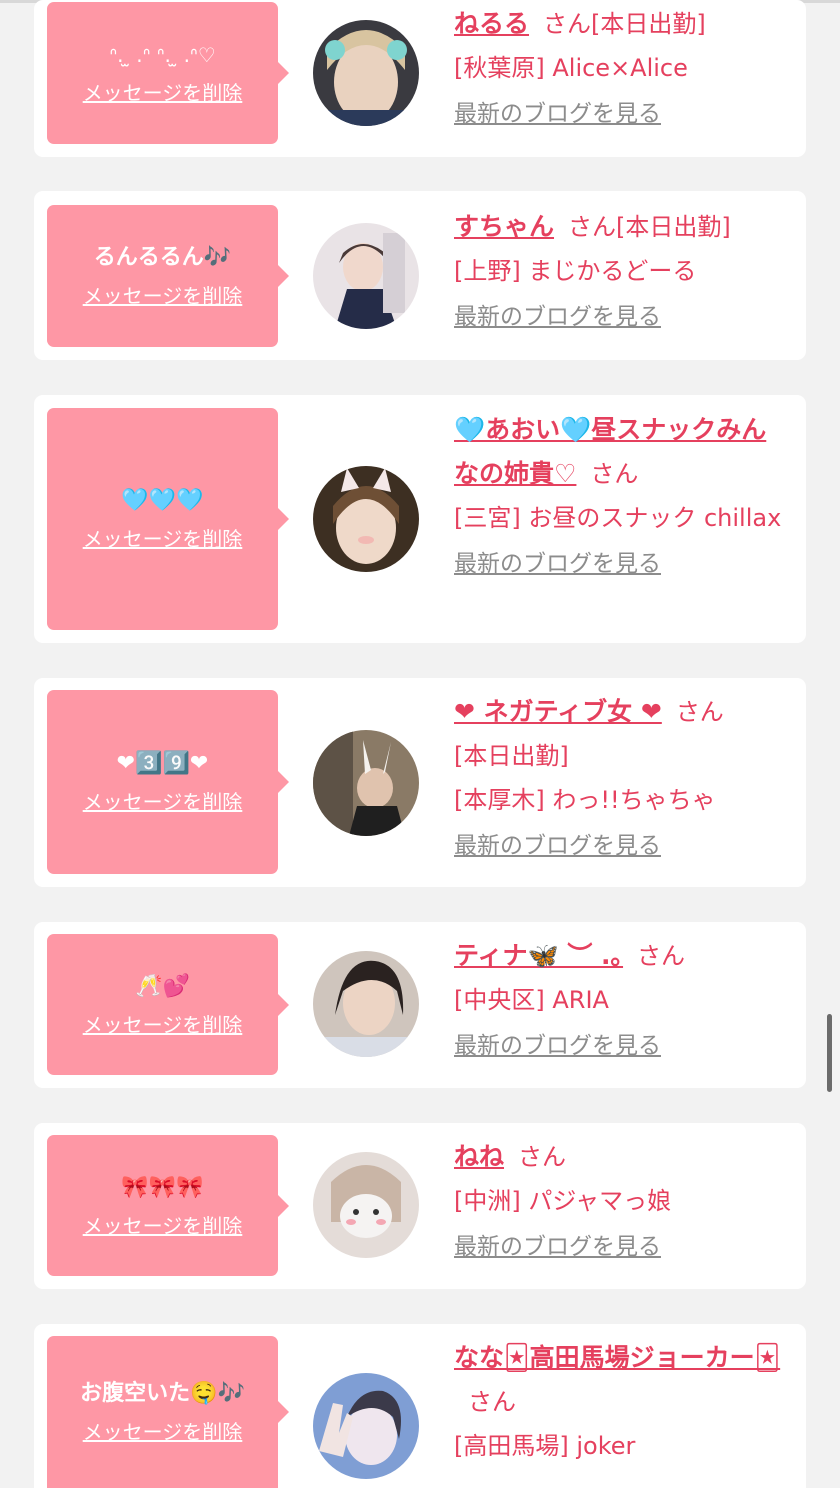 The image size is (840, 1488). I want to click on area-shop: [秋葉原] Alice×Alice, so click(571, 68).